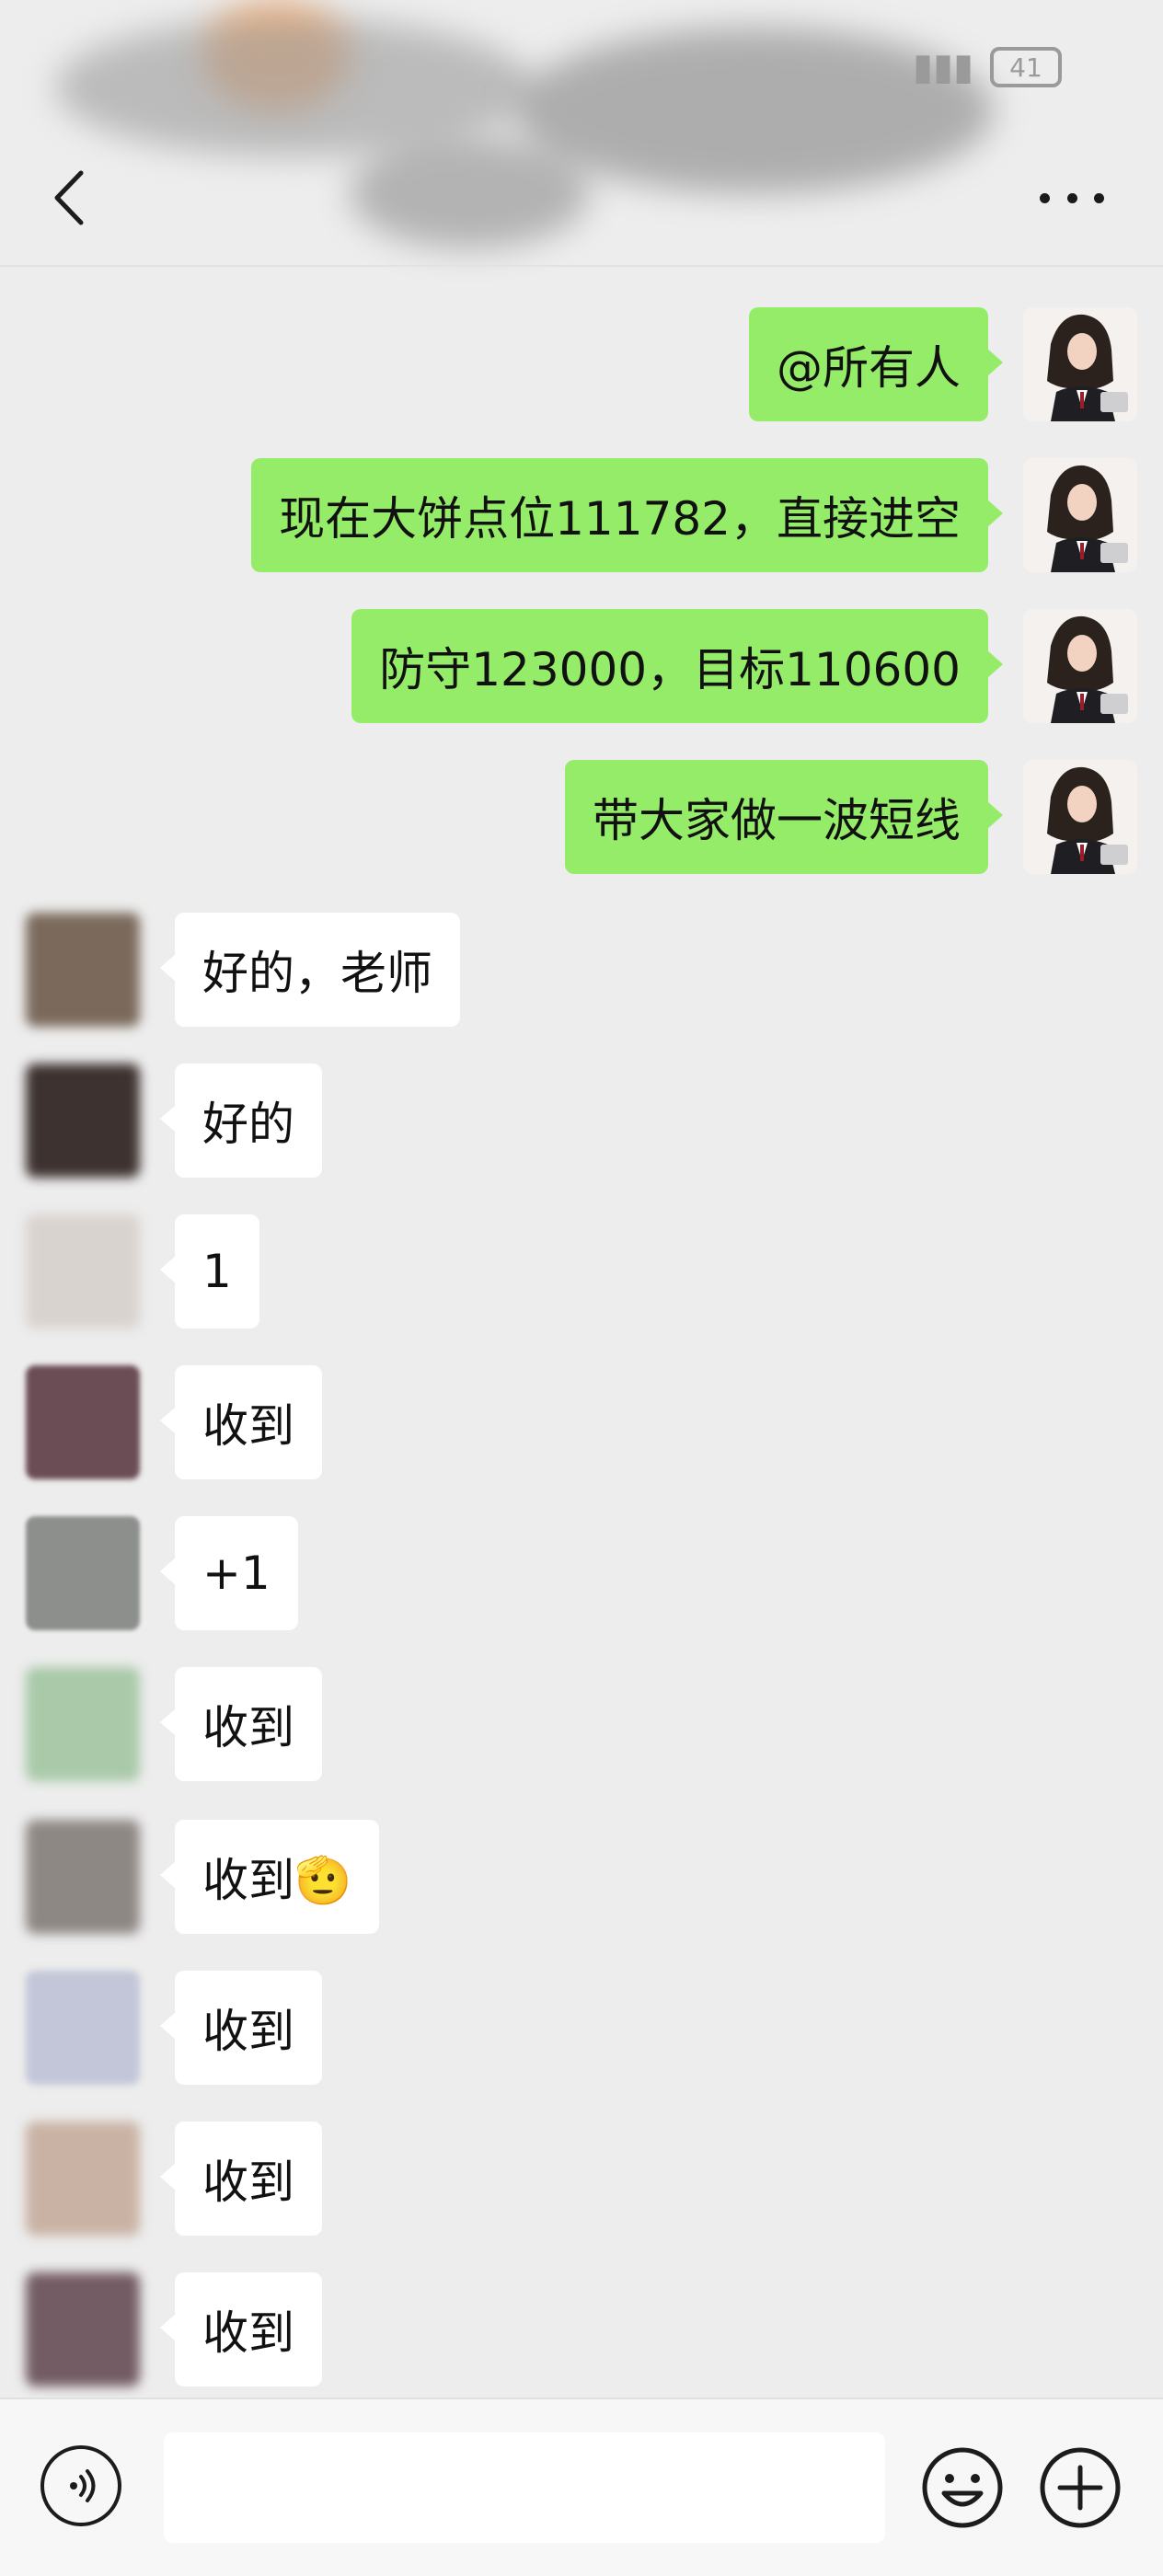 This screenshot has height=2576, width=1163. What do you see at coordinates (270, 1877) in the screenshot?
I see `message-bubble-incoming: 收到🫡` at bounding box center [270, 1877].